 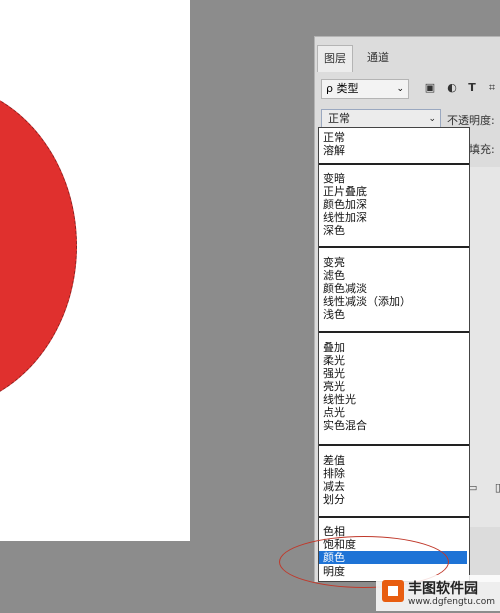 What do you see at coordinates (345, 288) in the screenshot?
I see `blend-option-color-dodge: 颜色减淡` at bounding box center [345, 288].